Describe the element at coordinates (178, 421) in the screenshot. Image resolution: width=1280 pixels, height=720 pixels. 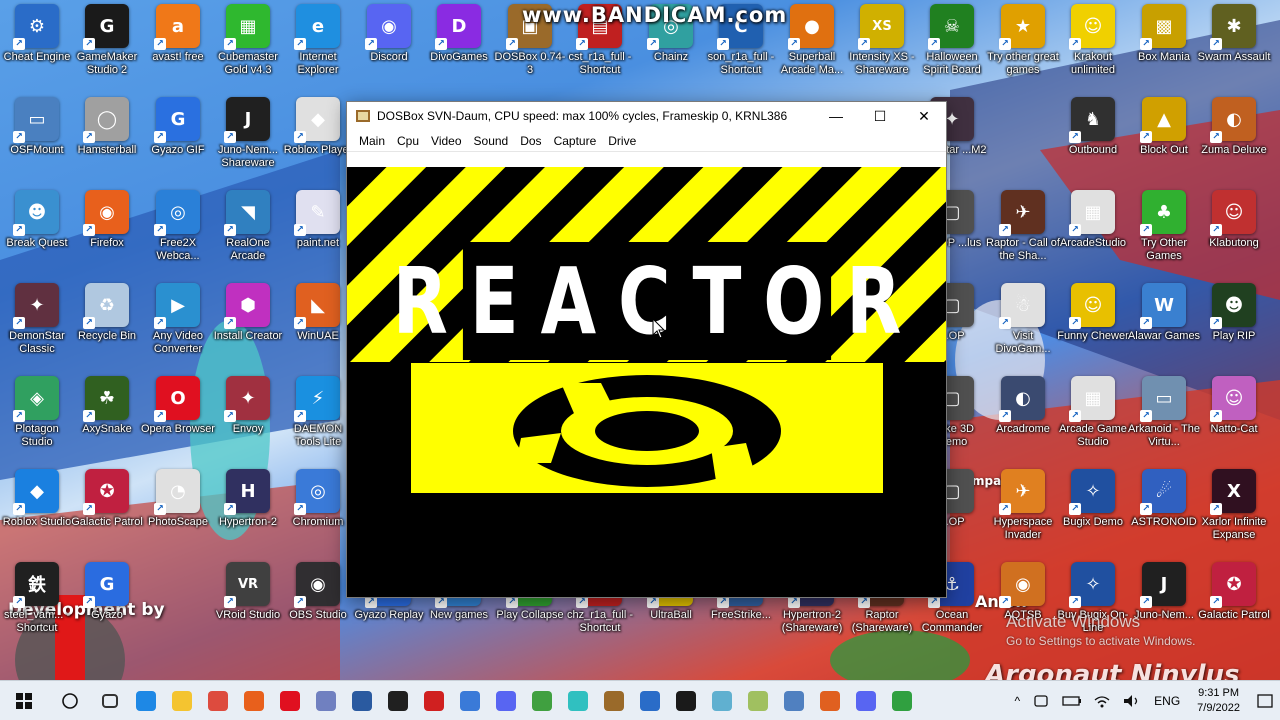
I see `desktop-icon: OOpera Browser` at that location.